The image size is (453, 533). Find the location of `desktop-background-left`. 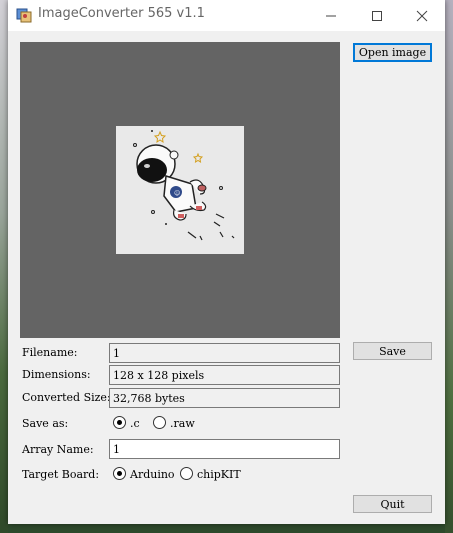

desktop-background-left is located at coordinates (4, 266).